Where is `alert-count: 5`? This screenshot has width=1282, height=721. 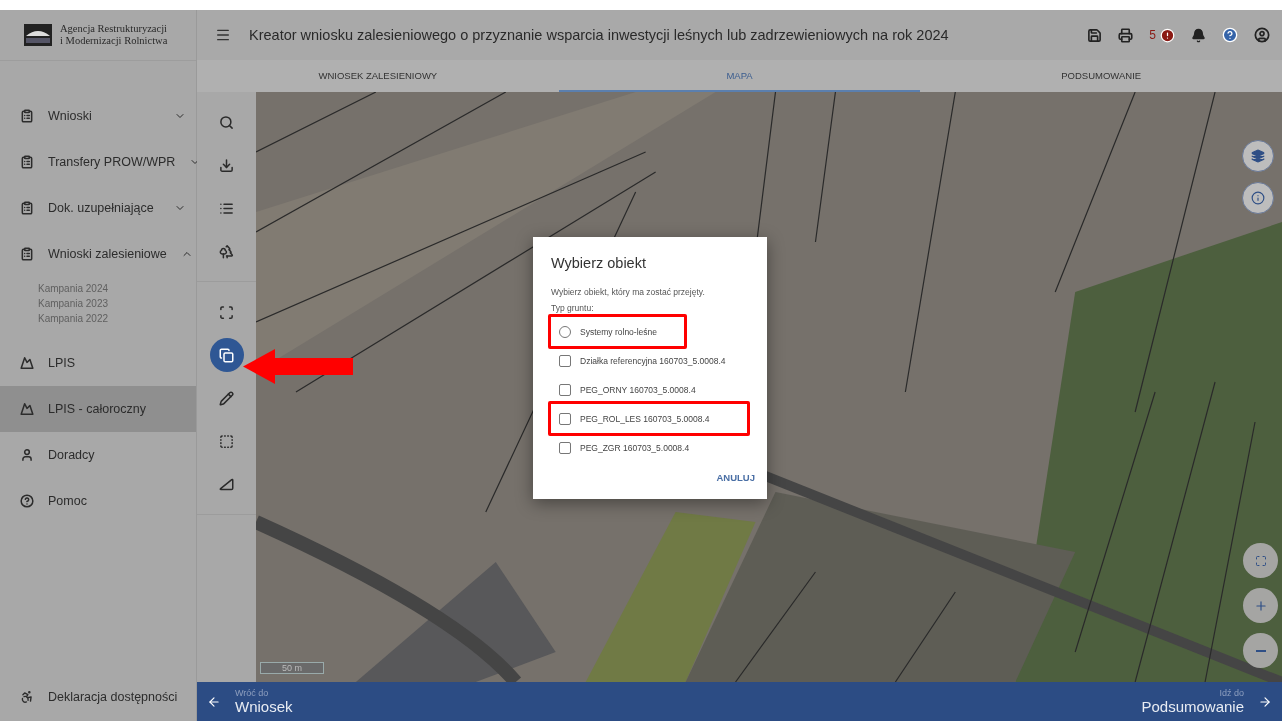
alert-count: 5 is located at coordinates (1152, 35).